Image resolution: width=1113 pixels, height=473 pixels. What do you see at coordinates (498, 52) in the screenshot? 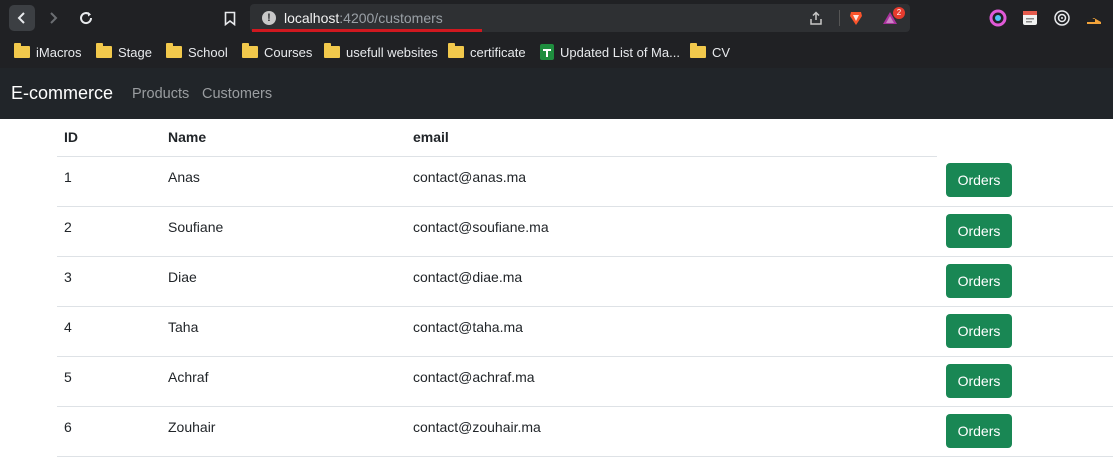
I see `bookmark-label: certificate` at bounding box center [498, 52].